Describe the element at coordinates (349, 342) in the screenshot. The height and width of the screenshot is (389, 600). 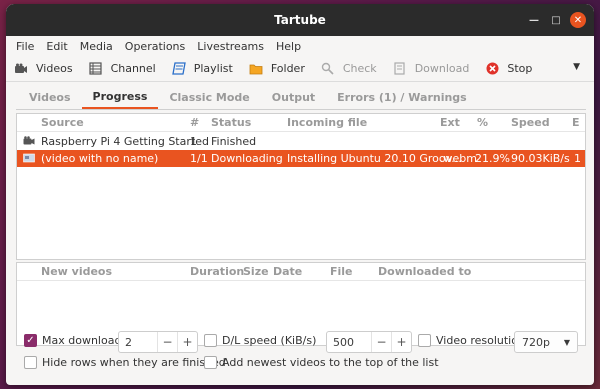
I see `dl-speed-value: 500` at that location.